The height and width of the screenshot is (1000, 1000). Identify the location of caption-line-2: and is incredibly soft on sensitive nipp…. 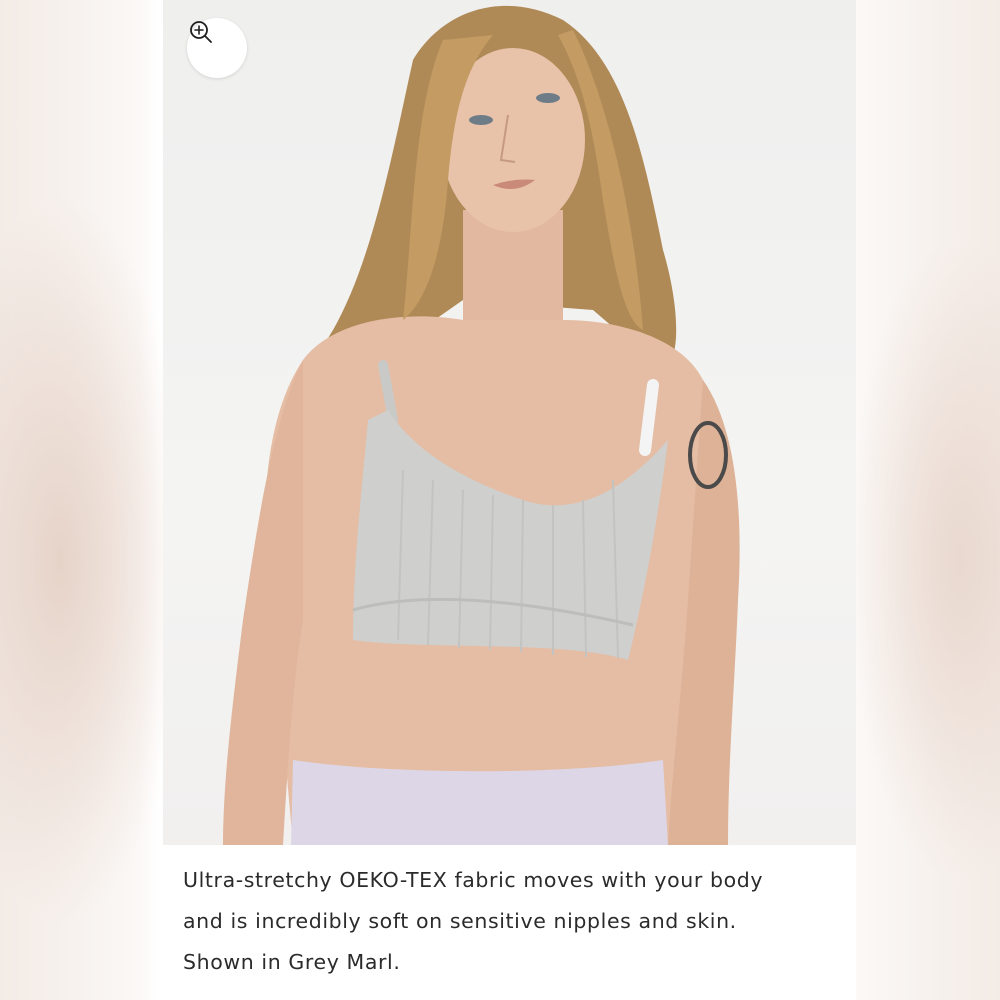
(460, 921).